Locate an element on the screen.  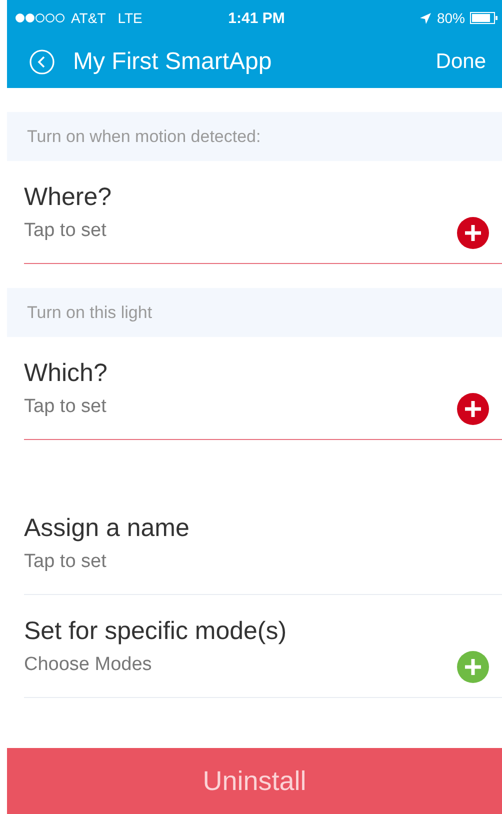
screen-title: My First SmartApp is located at coordinates (173, 62).